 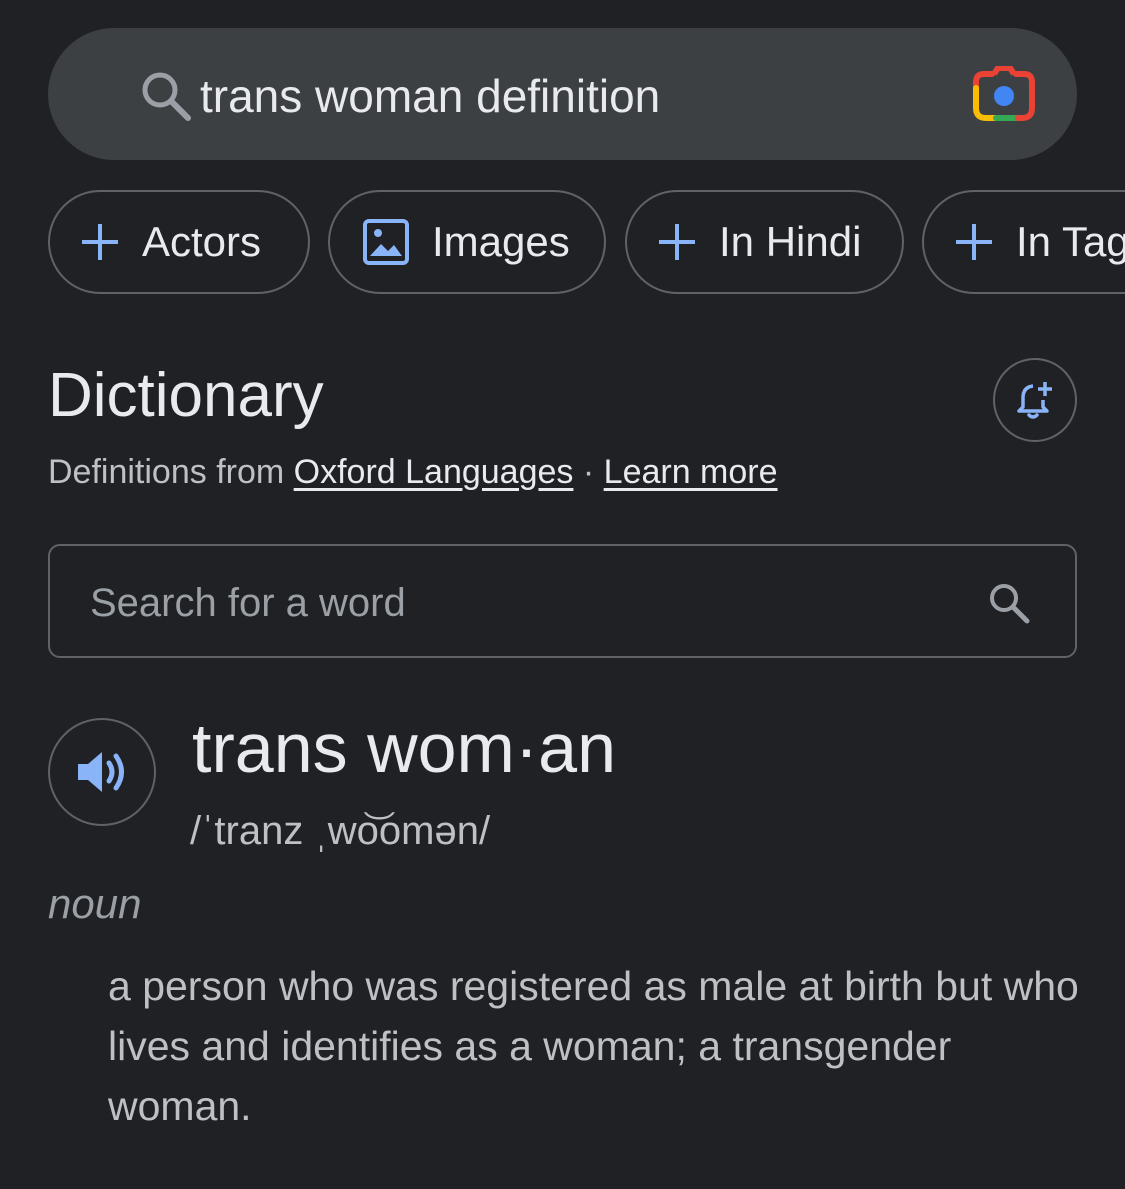 What do you see at coordinates (202, 241) in the screenshot?
I see `chip-label: Actors` at bounding box center [202, 241].